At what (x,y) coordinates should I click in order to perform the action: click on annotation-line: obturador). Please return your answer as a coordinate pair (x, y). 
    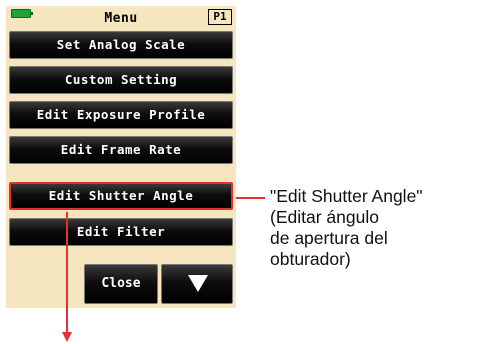
    Looking at the image, I should click on (310, 259).